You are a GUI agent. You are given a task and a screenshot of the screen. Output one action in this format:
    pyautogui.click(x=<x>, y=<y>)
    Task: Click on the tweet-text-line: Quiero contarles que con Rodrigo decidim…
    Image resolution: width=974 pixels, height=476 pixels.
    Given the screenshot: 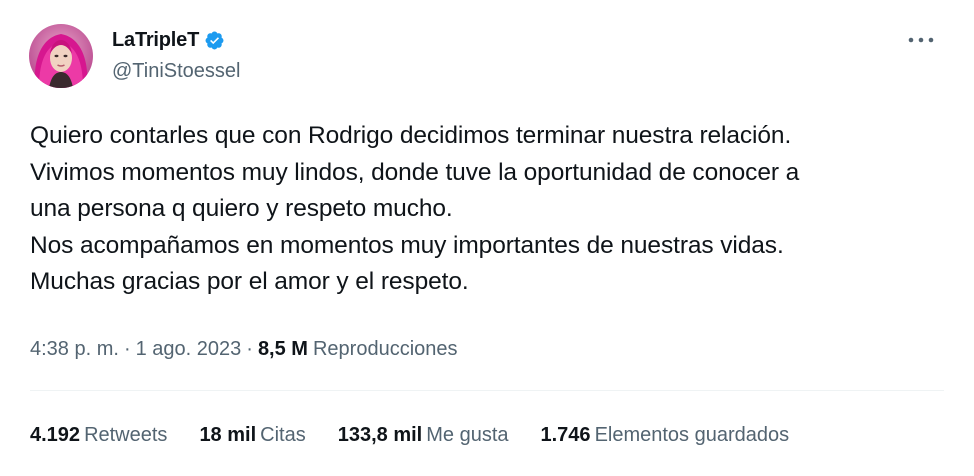 What is the action you would take?
    pyautogui.click(x=411, y=135)
    